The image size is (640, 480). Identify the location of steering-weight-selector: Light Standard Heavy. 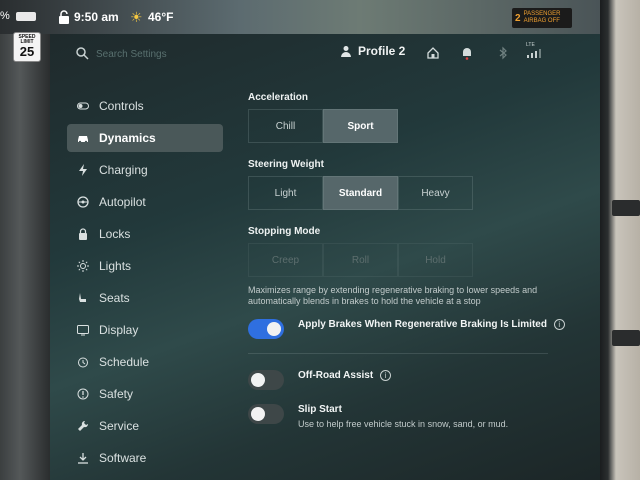
(418, 193).